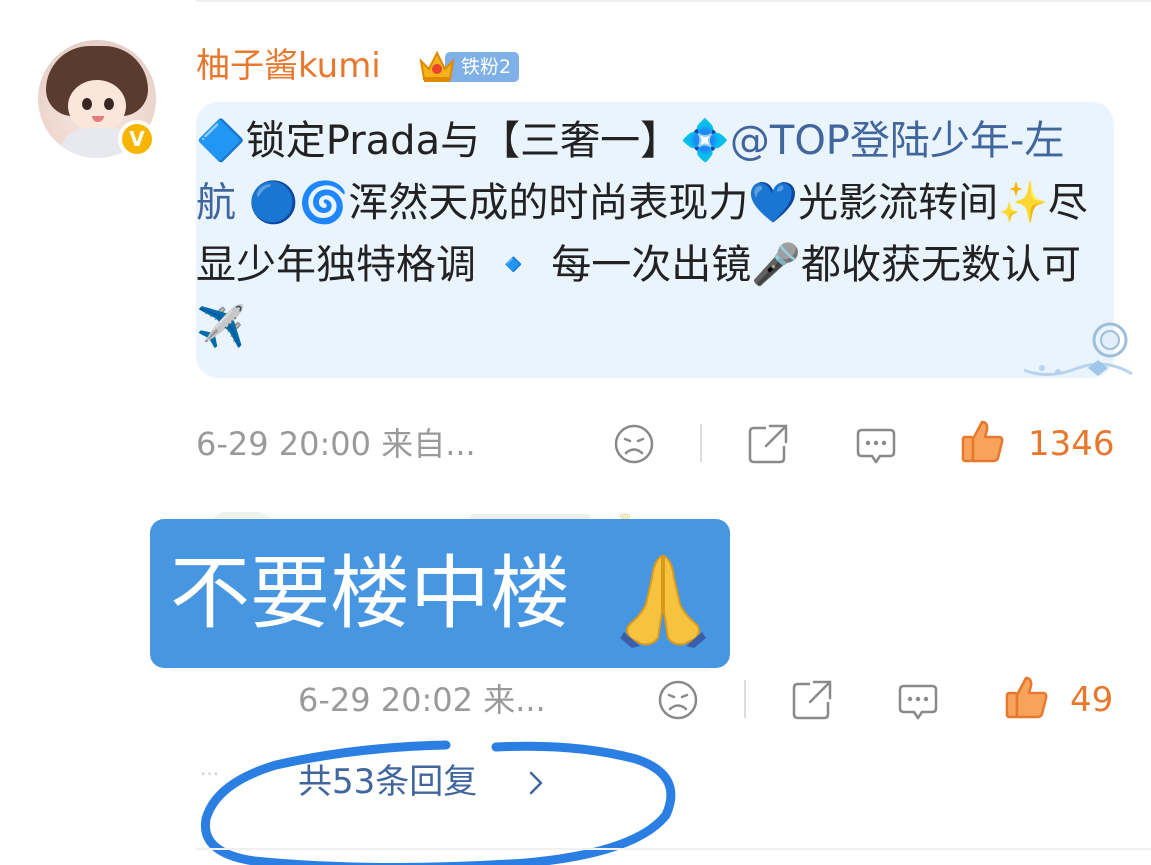 This screenshot has height=865, width=1151. What do you see at coordinates (87, 104) in the screenshot?
I see `avatar-eye-left` at bounding box center [87, 104].